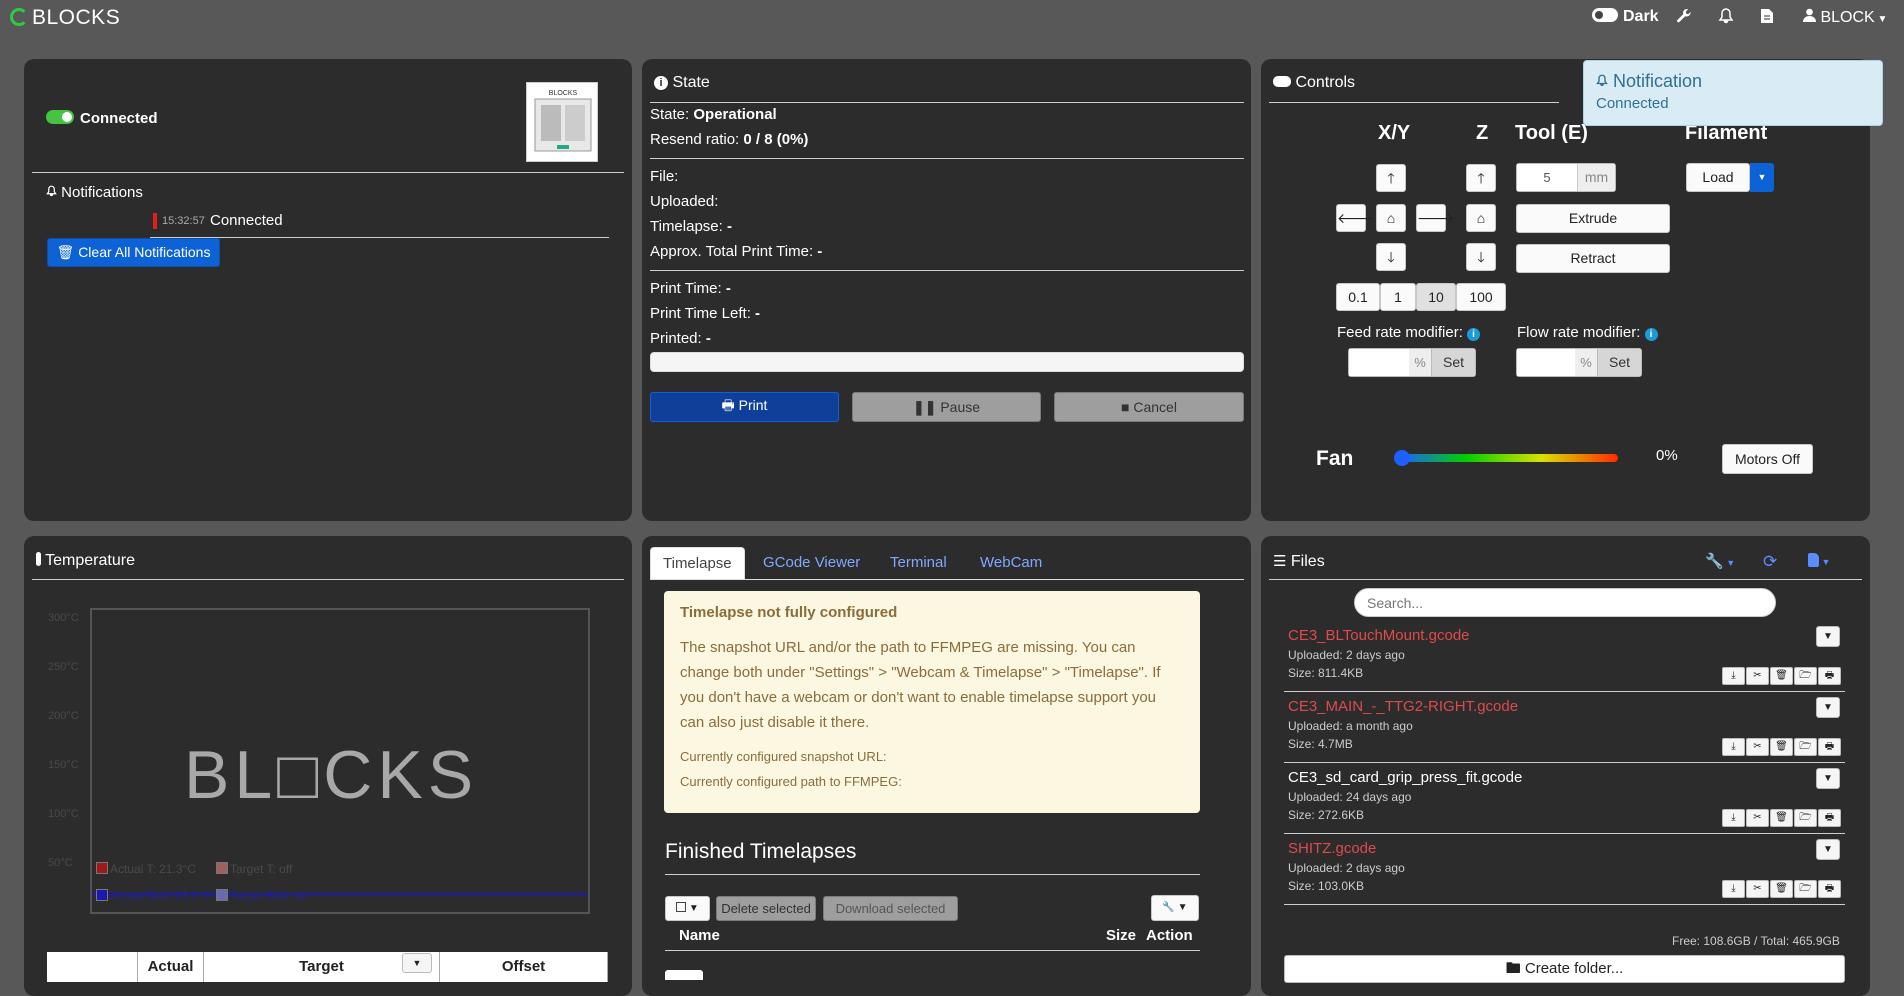  What do you see at coordinates (1280, 561) in the screenshot?
I see `list-icon: ☰` at bounding box center [1280, 561].